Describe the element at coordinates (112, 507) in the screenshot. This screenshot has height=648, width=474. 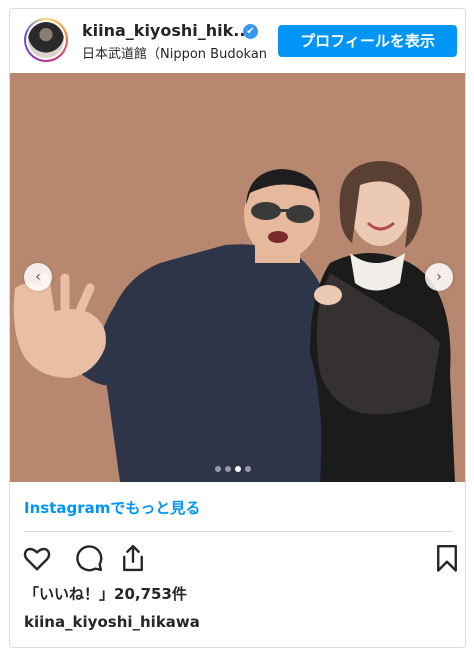
I see `view-more-on-instagram-link: Instagramでもっと見る` at that location.